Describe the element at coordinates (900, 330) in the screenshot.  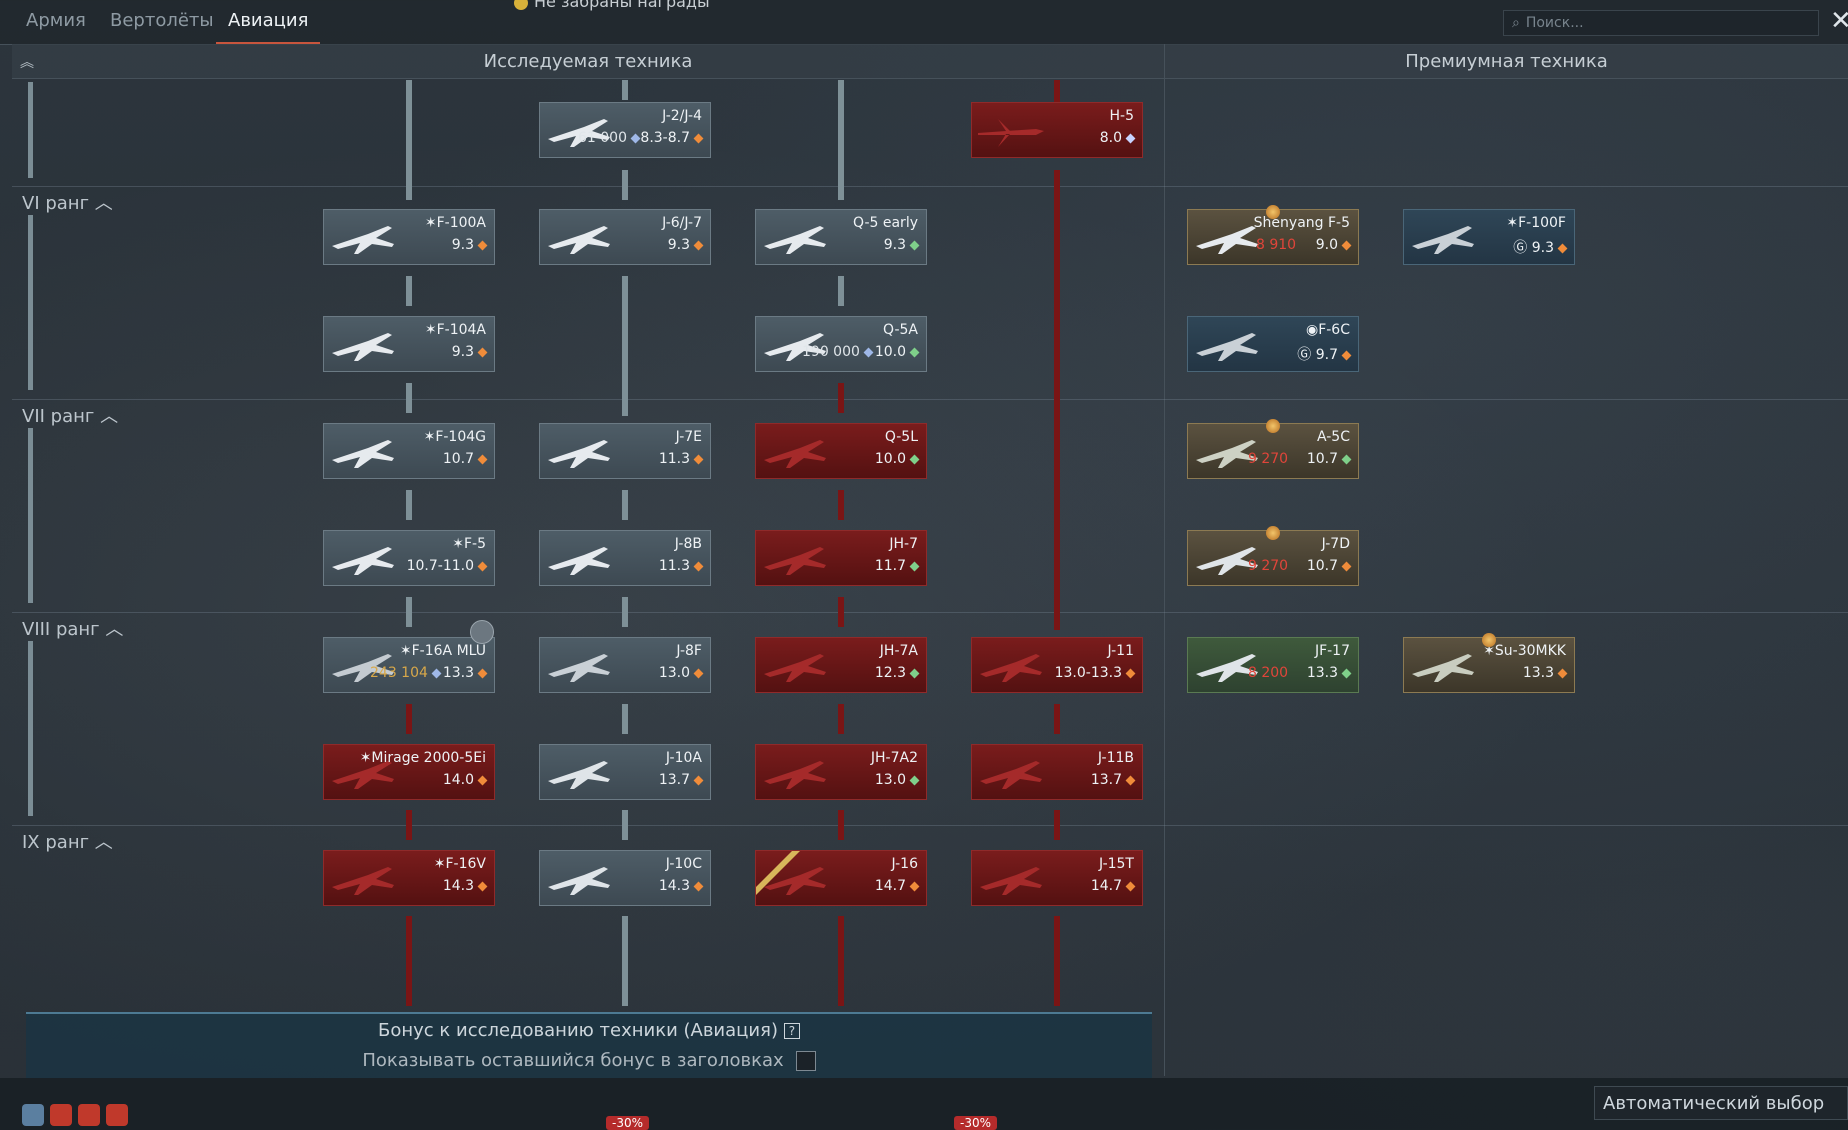
I see `vehicle-name: Q-5A` at that location.